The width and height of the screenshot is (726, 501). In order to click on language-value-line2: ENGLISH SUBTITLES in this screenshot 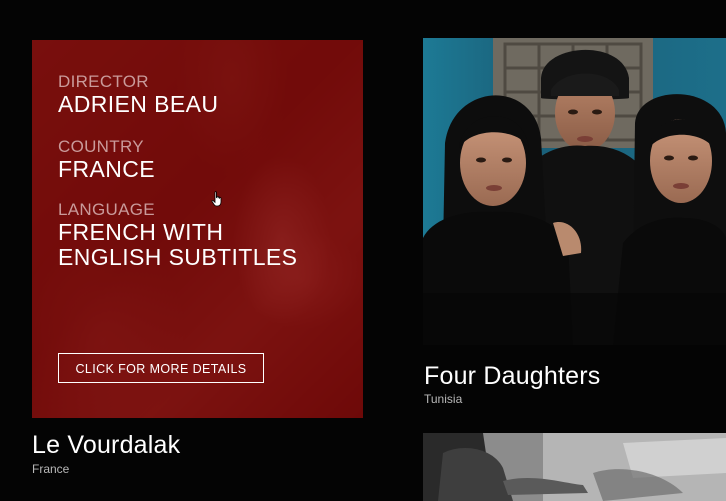, I will do `click(178, 257)`.